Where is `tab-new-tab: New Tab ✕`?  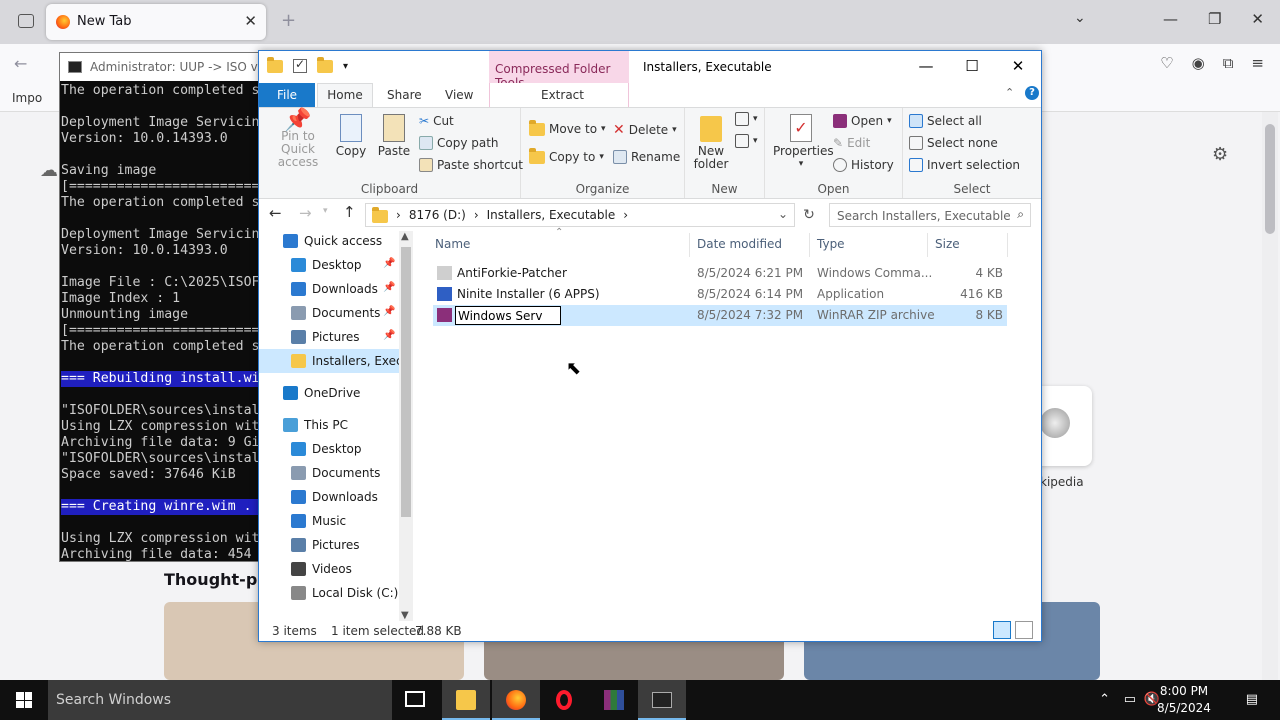
tab-new-tab: New Tab ✕ is located at coordinates (156, 22).